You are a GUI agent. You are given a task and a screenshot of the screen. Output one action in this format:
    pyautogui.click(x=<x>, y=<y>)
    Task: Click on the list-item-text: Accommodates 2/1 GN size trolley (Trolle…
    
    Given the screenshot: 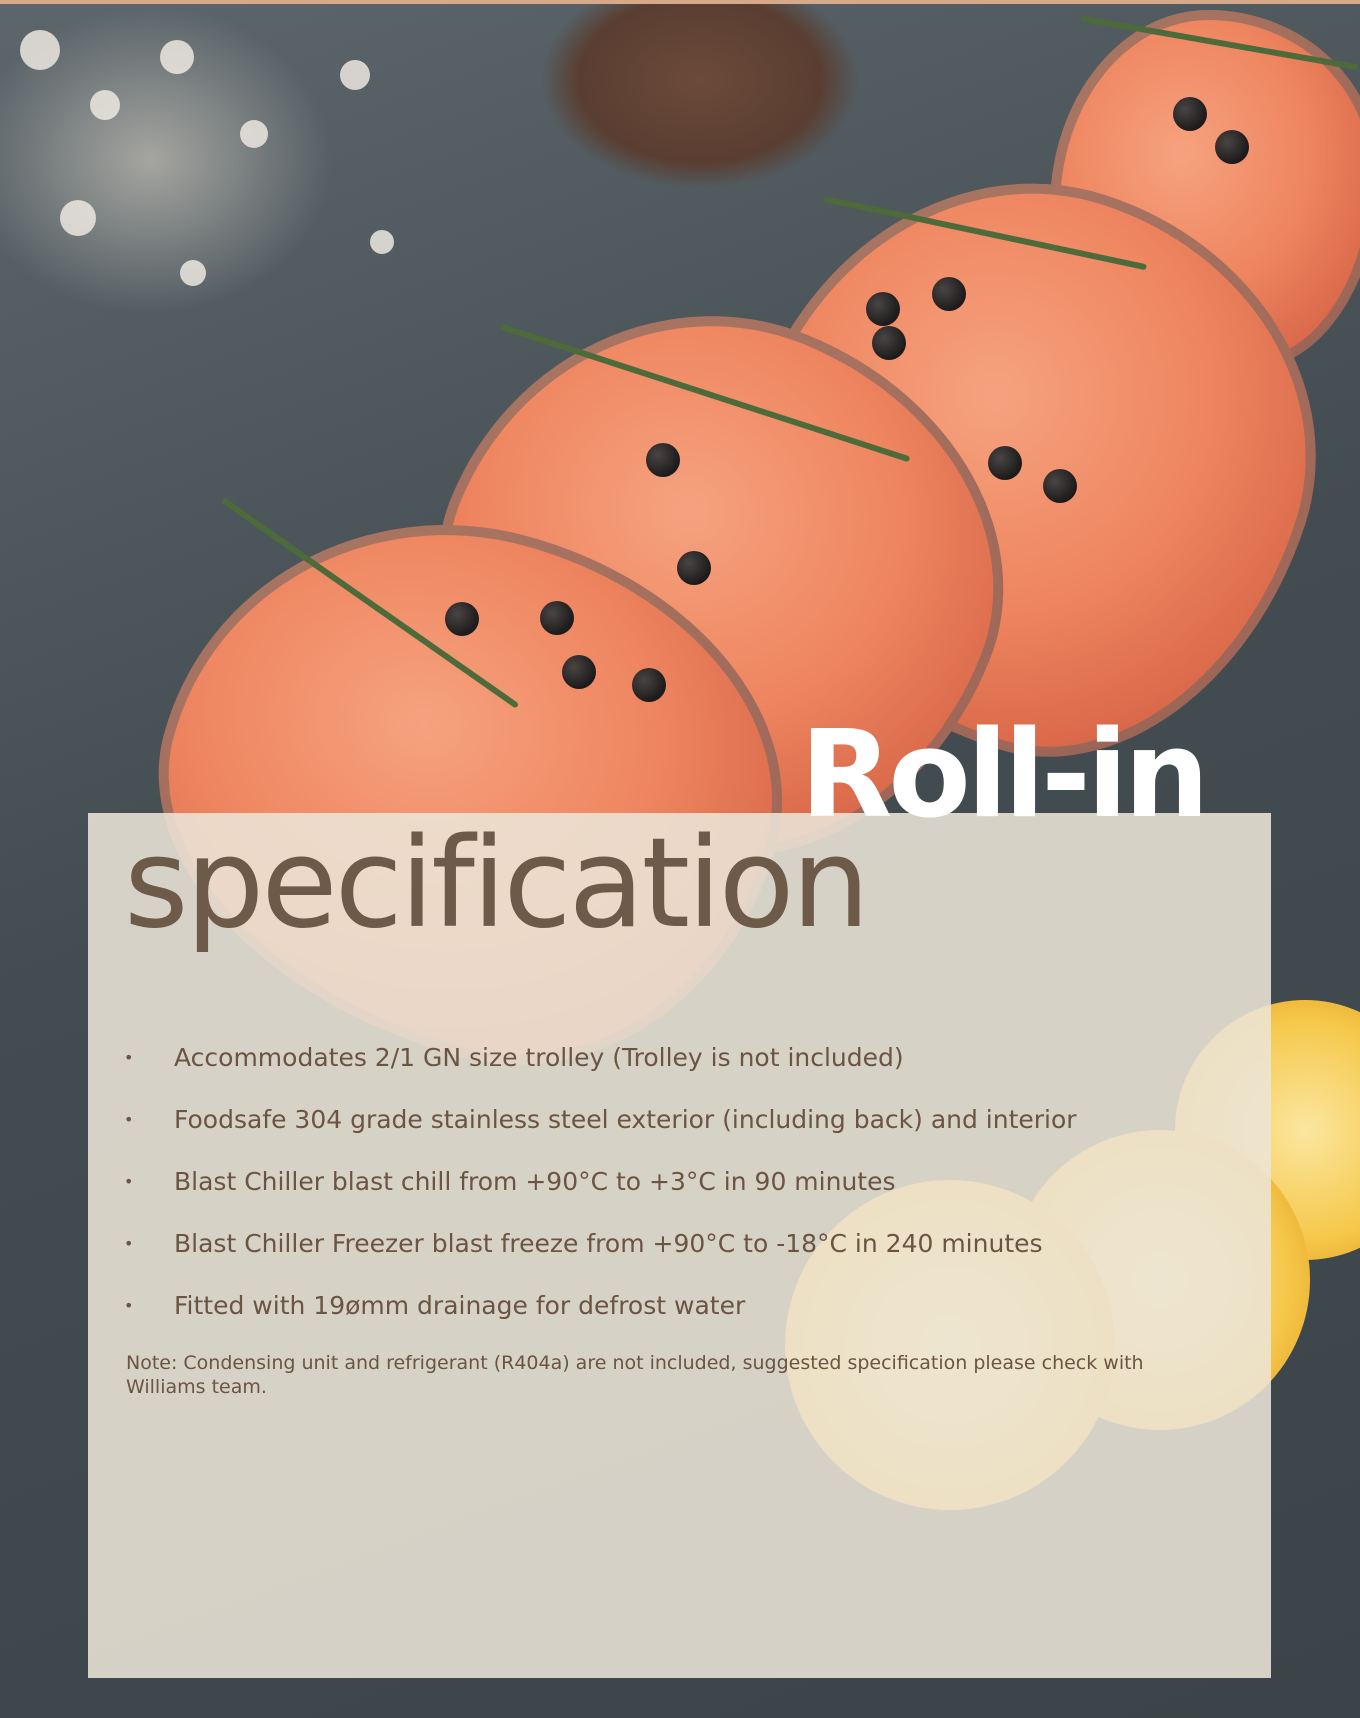 What is the action you would take?
    pyautogui.click(x=539, y=1057)
    